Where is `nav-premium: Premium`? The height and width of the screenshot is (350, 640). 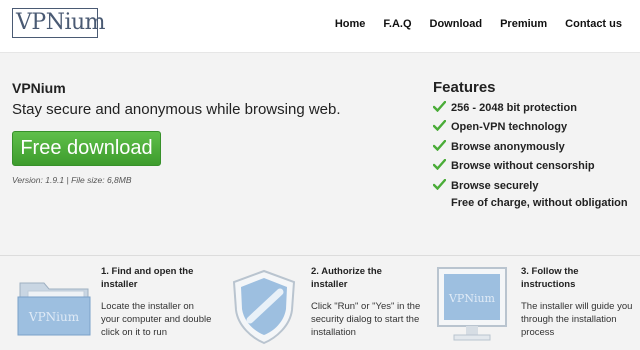
nav-premium: Premium is located at coordinates (523, 24).